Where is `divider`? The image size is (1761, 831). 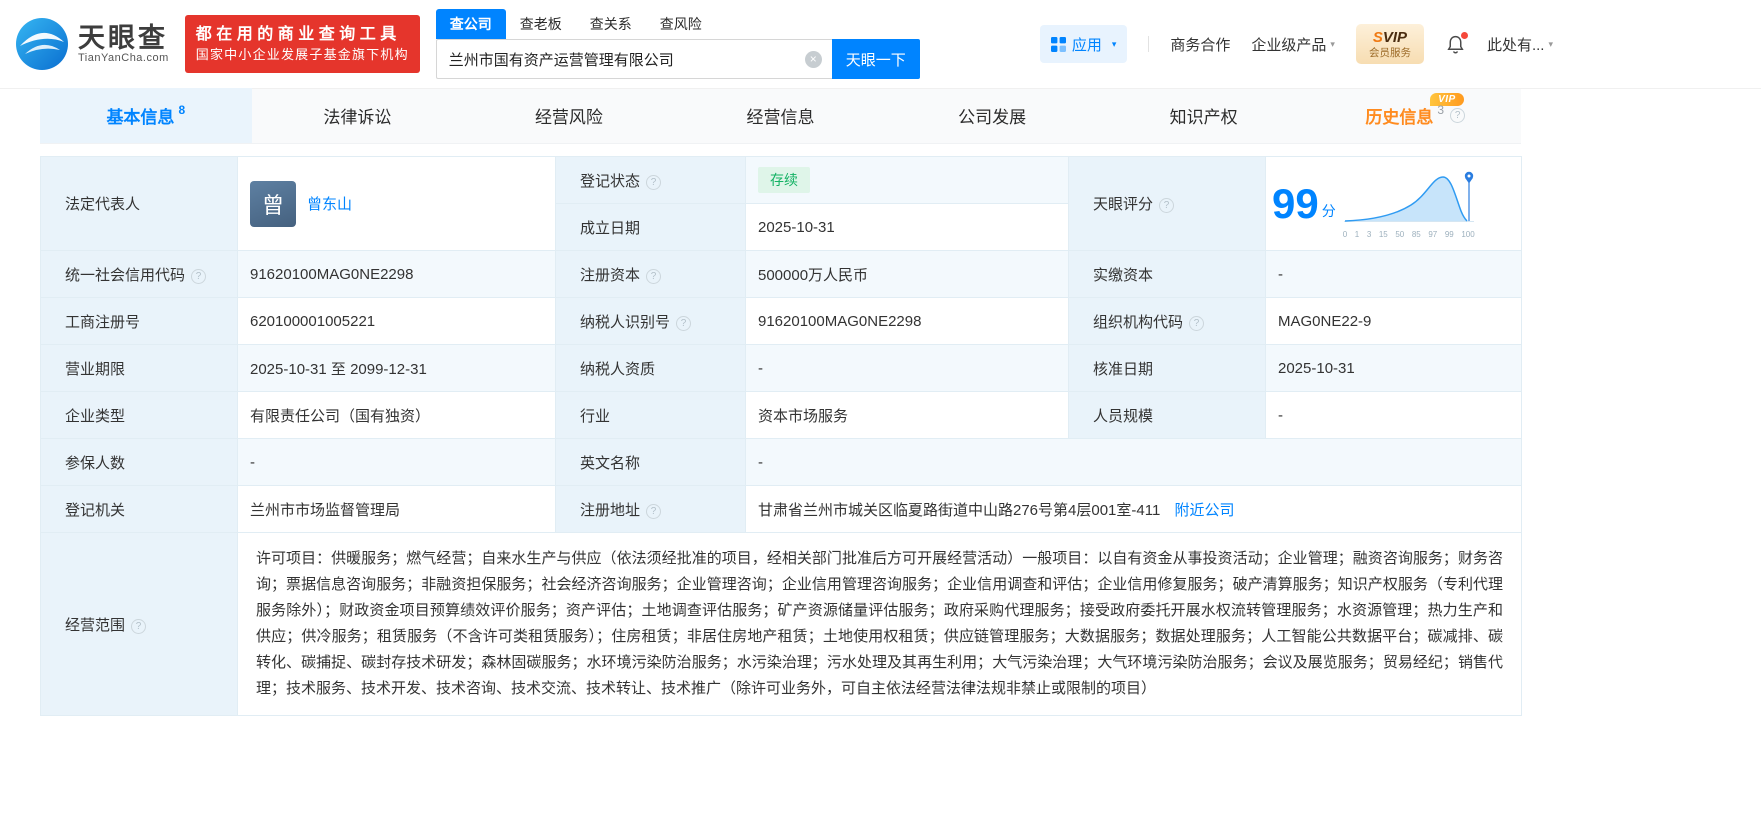
divider is located at coordinates (1149, 44).